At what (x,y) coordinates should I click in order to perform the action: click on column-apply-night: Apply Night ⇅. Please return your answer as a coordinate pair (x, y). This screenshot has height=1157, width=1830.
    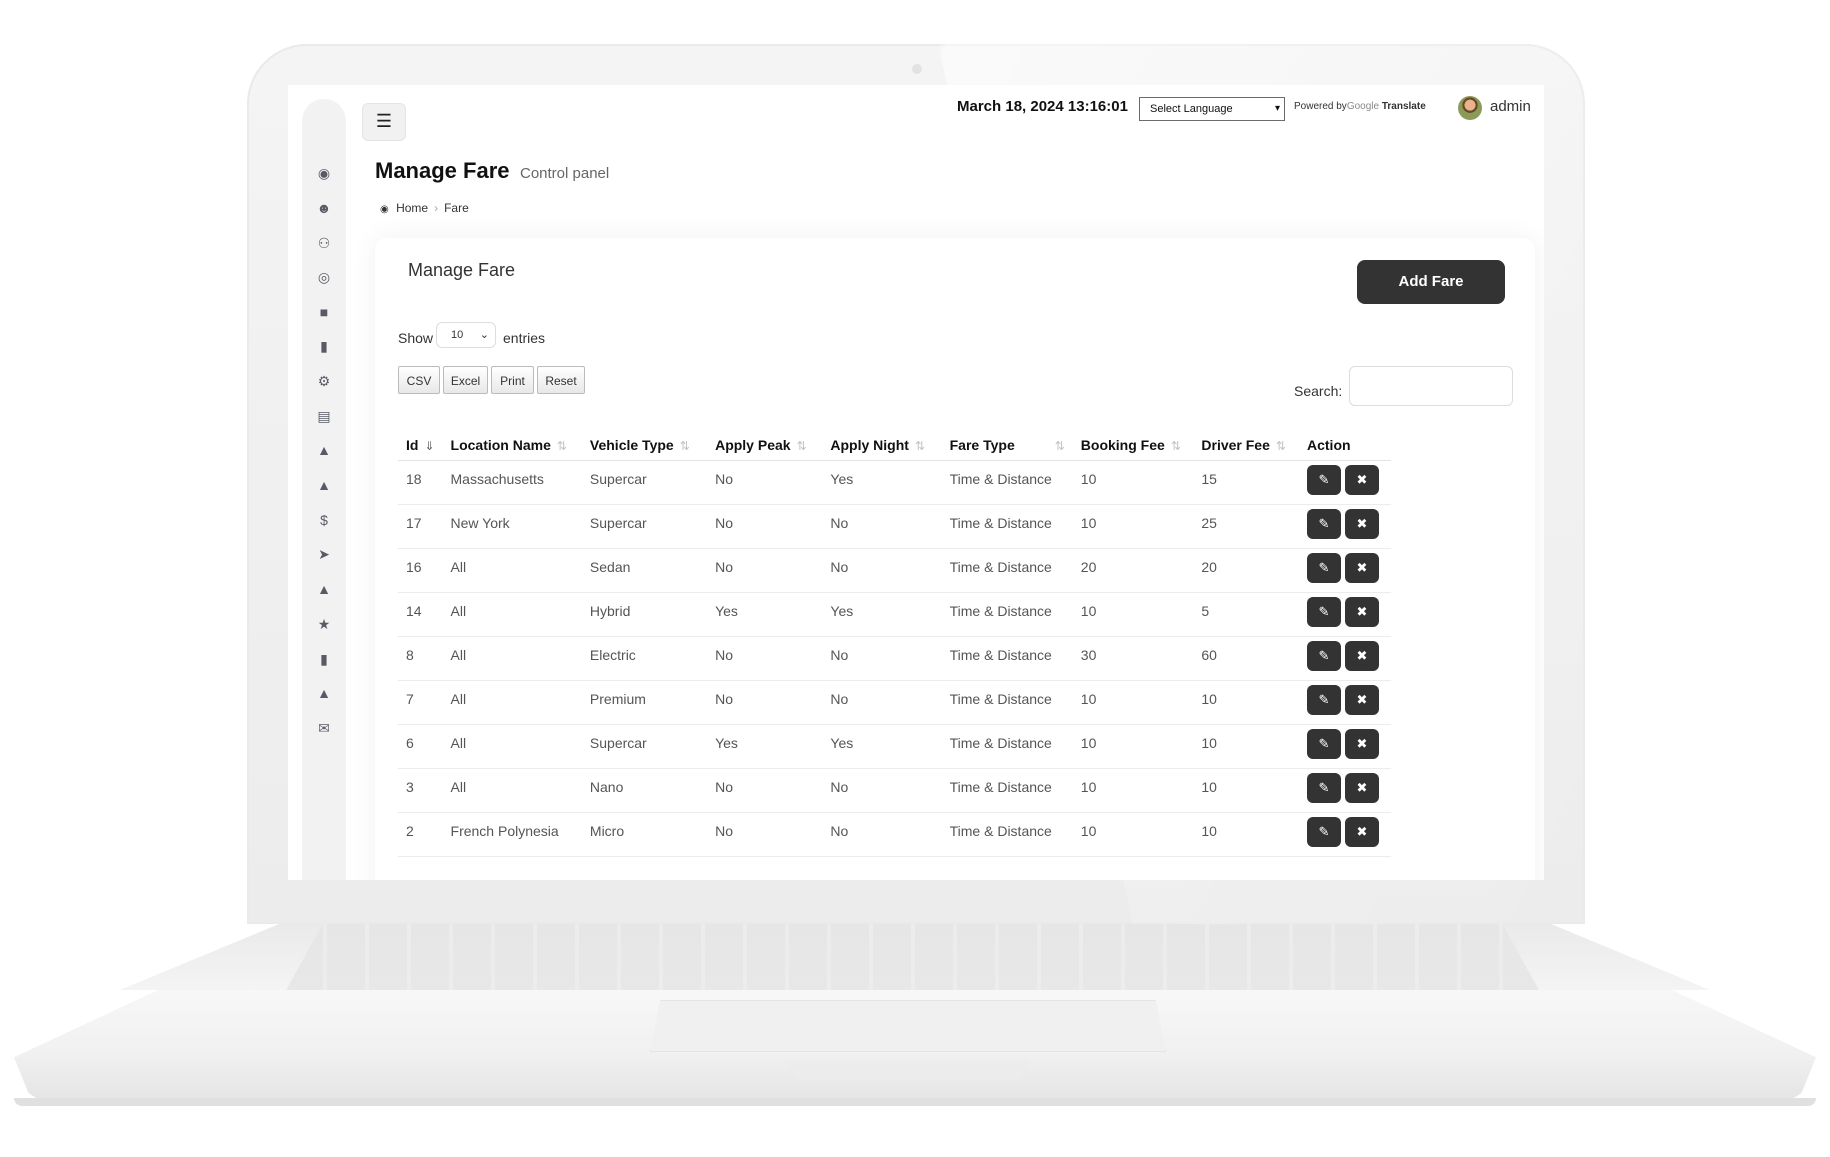
    Looking at the image, I should click on (882, 445).